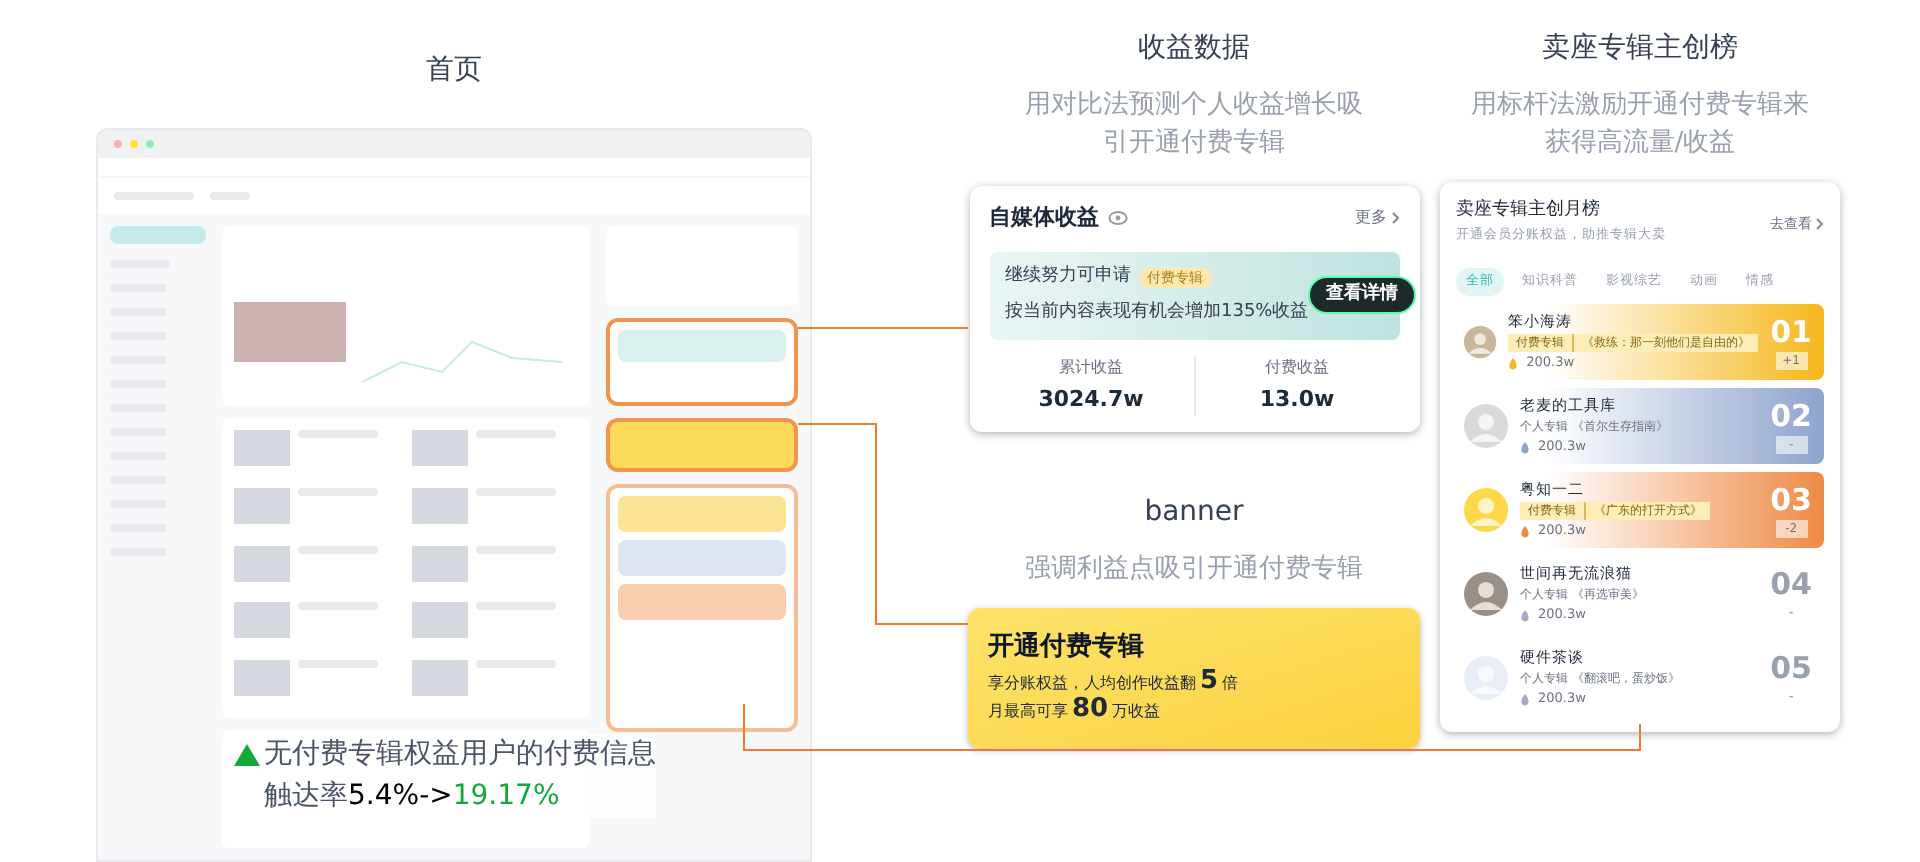 The height and width of the screenshot is (862, 1920). Describe the element at coordinates (1640, 49) in the screenshot. I see `section-title: 卖座专辑主创榜` at that location.